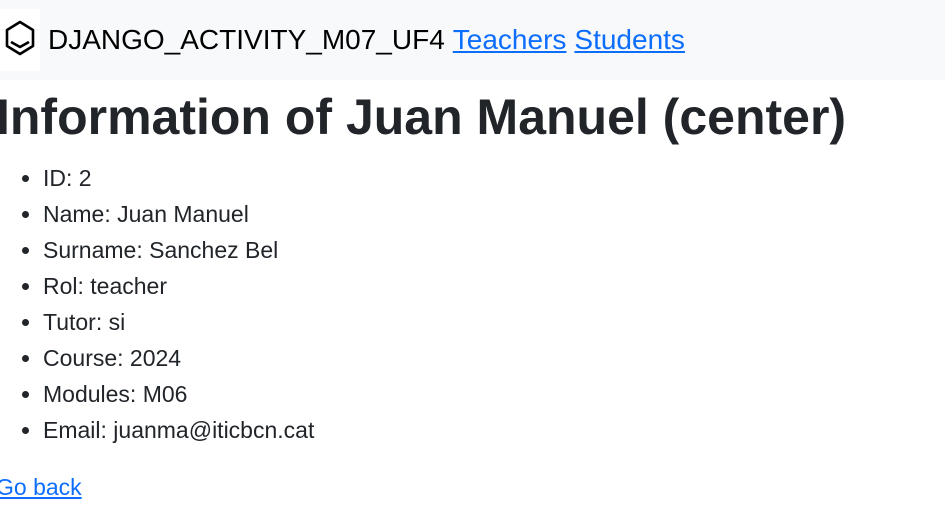 This screenshot has width=945, height=523. What do you see at coordinates (178, 178) in the screenshot?
I see `detail-id: ID: 2` at bounding box center [178, 178].